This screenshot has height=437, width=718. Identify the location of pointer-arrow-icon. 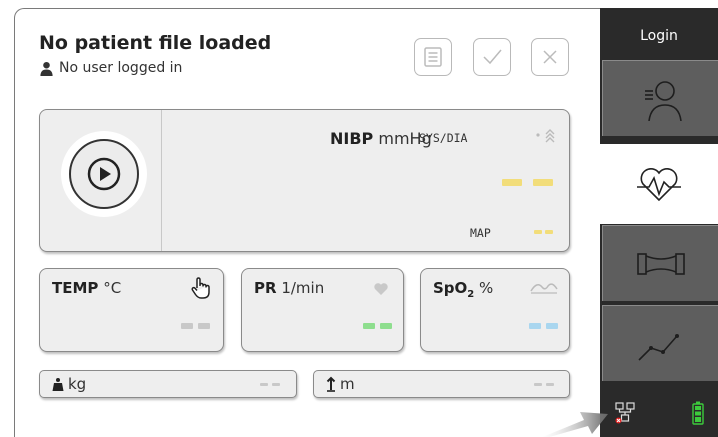
(575, 424).